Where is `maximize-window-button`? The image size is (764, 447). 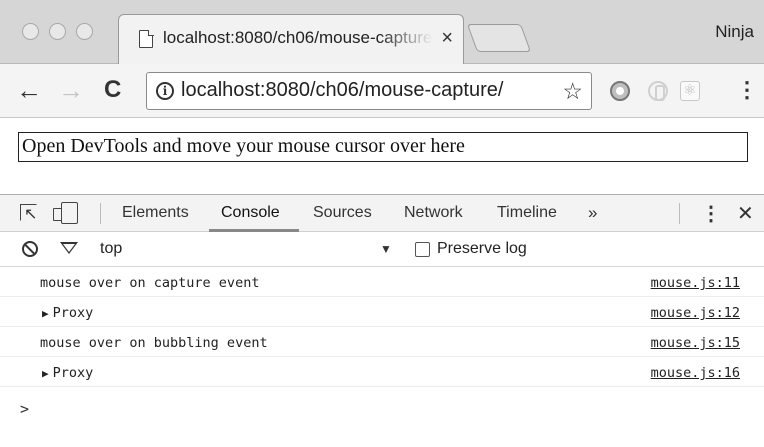 maximize-window-button is located at coordinates (84, 31).